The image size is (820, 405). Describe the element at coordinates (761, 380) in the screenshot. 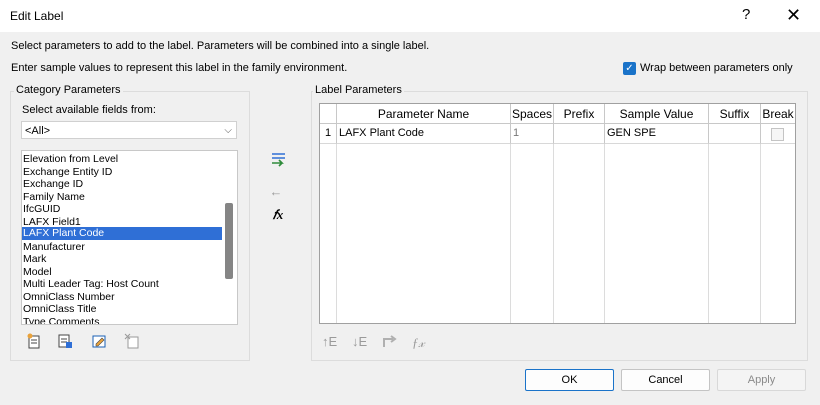

I see `apply-button: Apply` at that location.